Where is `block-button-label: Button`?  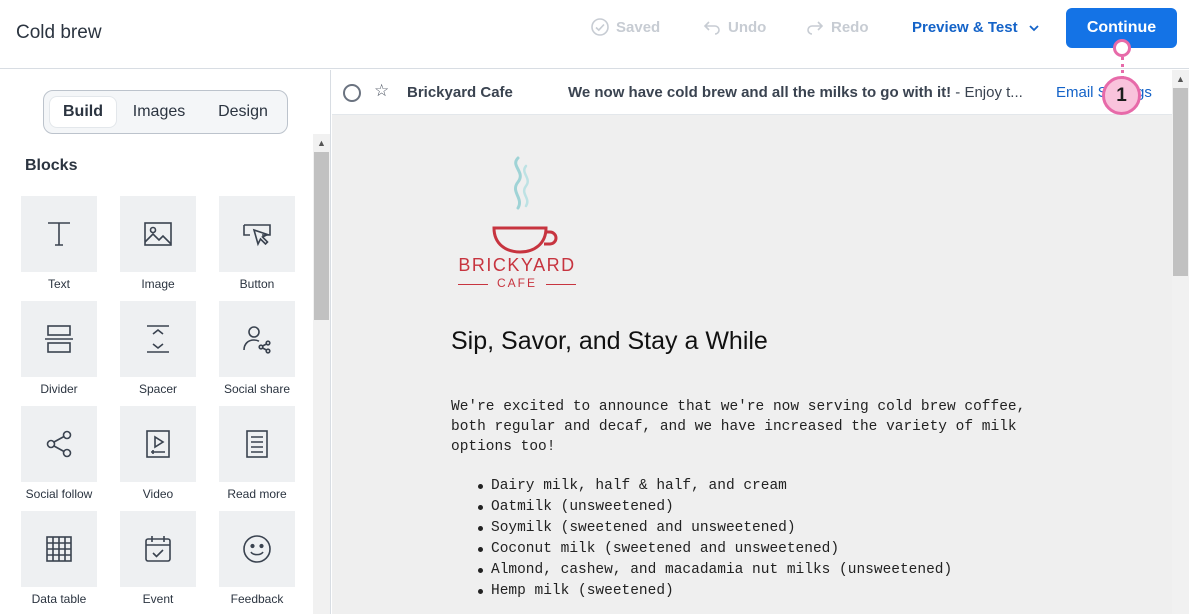
block-button-label: Button is located at coordinates (257, 284).